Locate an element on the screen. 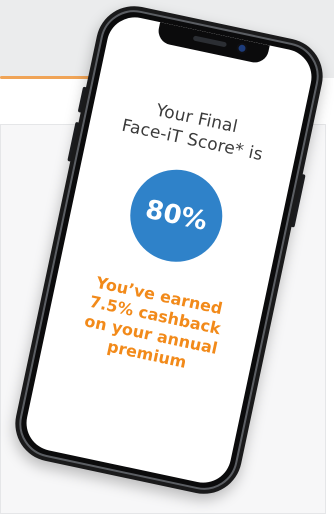 The width and height of the screenshot is (334, 521). score-headline: Your Final Face-iT Score* is is located at coordinates (194, 130).